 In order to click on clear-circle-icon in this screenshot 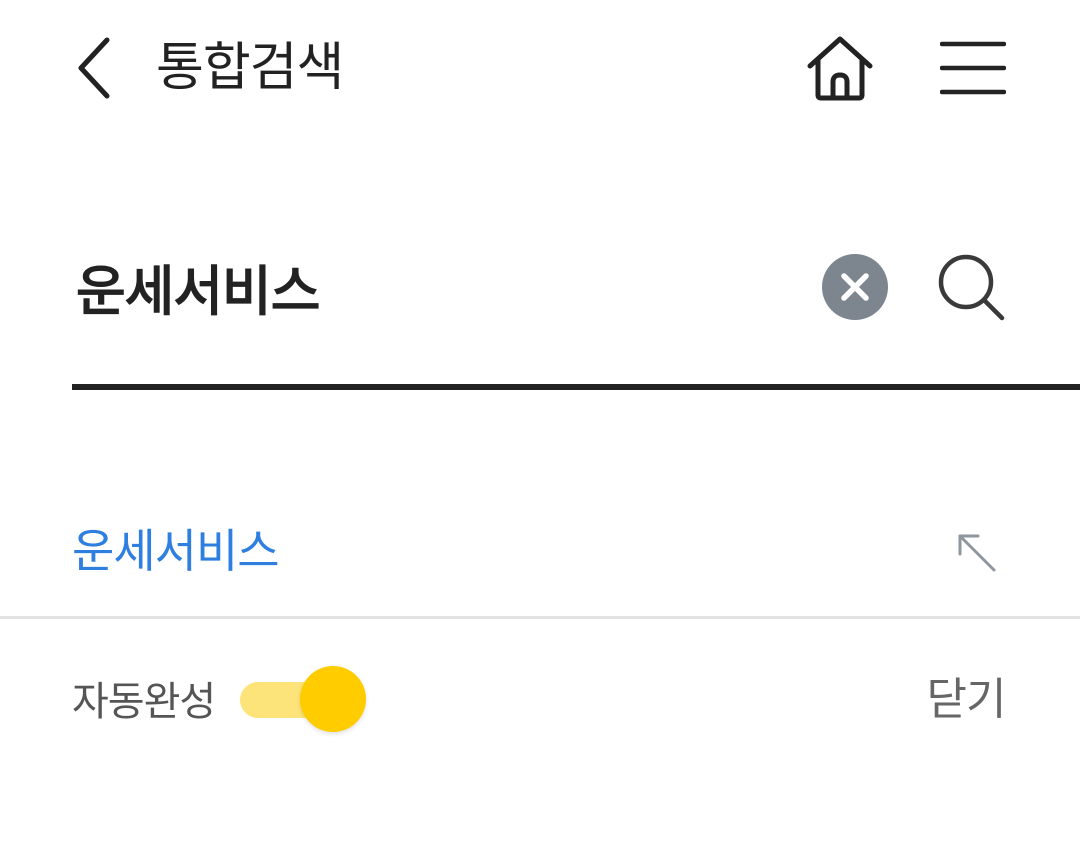, I will do `click(855, 287)`.